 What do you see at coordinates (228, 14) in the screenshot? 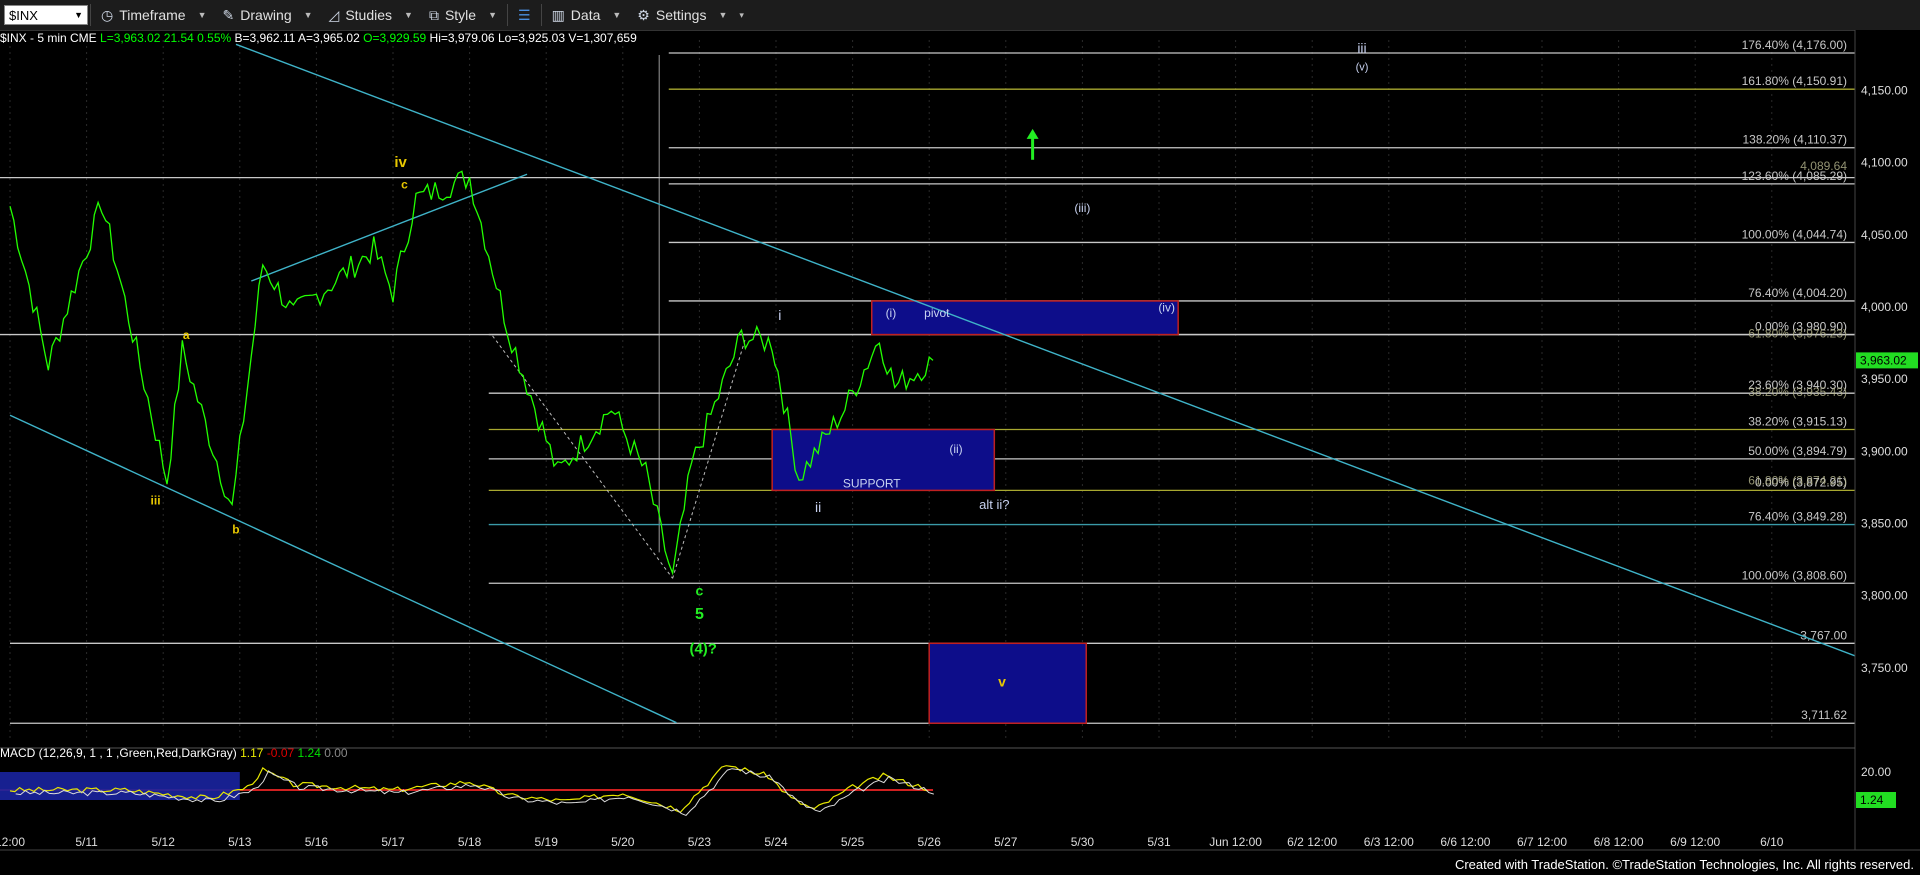
I see `pencil-icon: ✎` at bounding box center [228, 14].